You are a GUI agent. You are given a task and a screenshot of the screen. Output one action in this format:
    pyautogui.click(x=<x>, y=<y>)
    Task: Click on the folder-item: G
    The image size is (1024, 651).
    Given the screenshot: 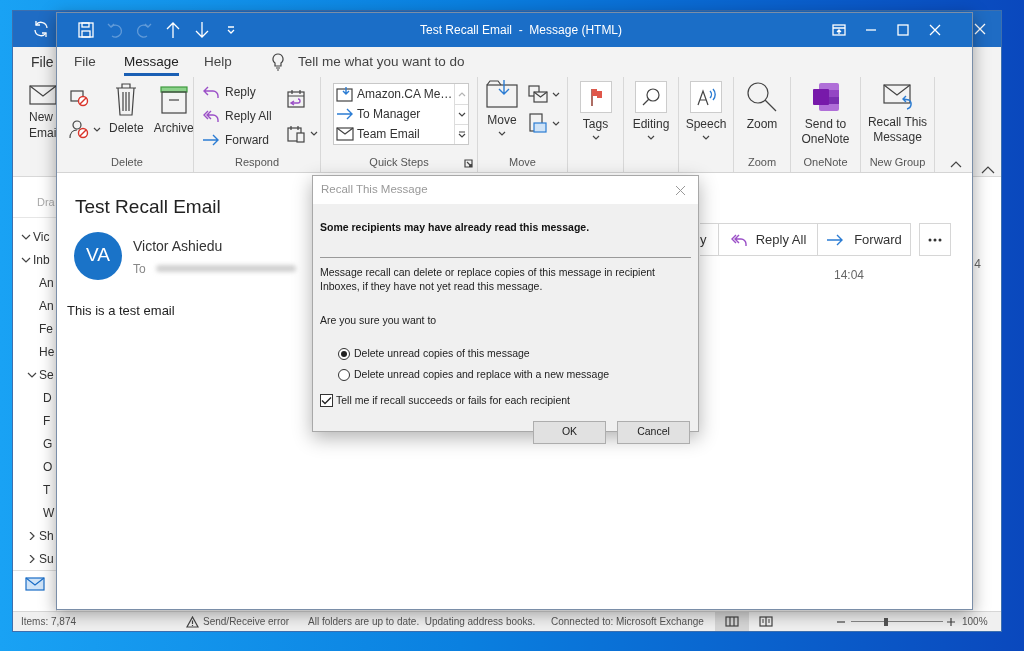 What is the action you would take?
    pyautogui.click(x=48, y=443)
    